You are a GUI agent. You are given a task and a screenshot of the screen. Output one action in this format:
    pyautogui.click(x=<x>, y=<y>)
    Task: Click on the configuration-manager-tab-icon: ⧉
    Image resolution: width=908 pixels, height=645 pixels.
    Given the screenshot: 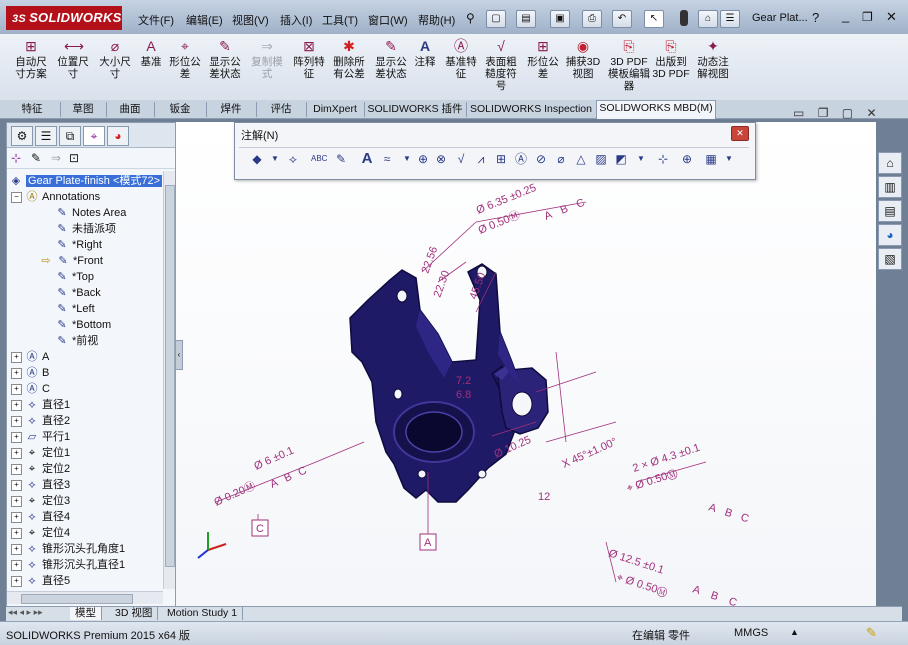 What is the action you would take?
    pyautogui.click(x=70, y=136)
    